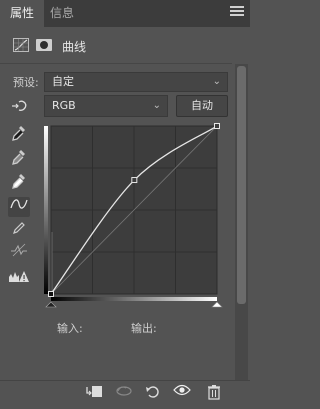 The height and width of the screenshot is (409, 320). What do you see at coordinates (19, 108) in the screenshot?
I see `hand-target-icon` at bounding box center [19, 108].